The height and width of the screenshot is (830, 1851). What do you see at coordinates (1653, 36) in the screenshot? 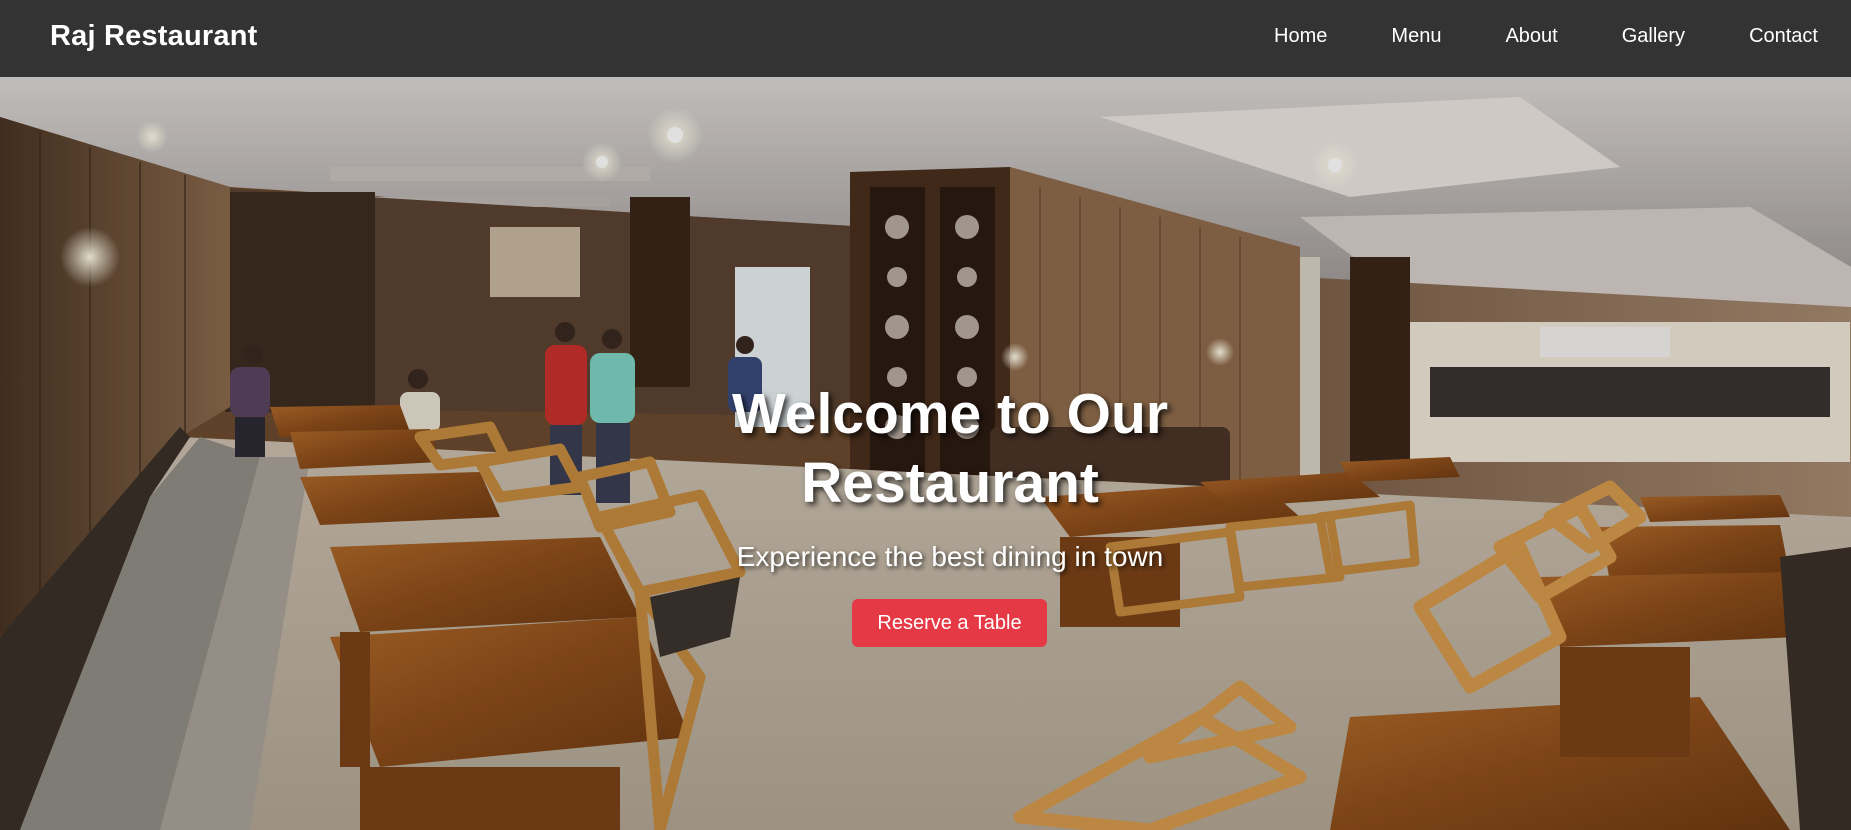
I see `nav-link-gallery: Gallery` at bounding box center [1653, 36].